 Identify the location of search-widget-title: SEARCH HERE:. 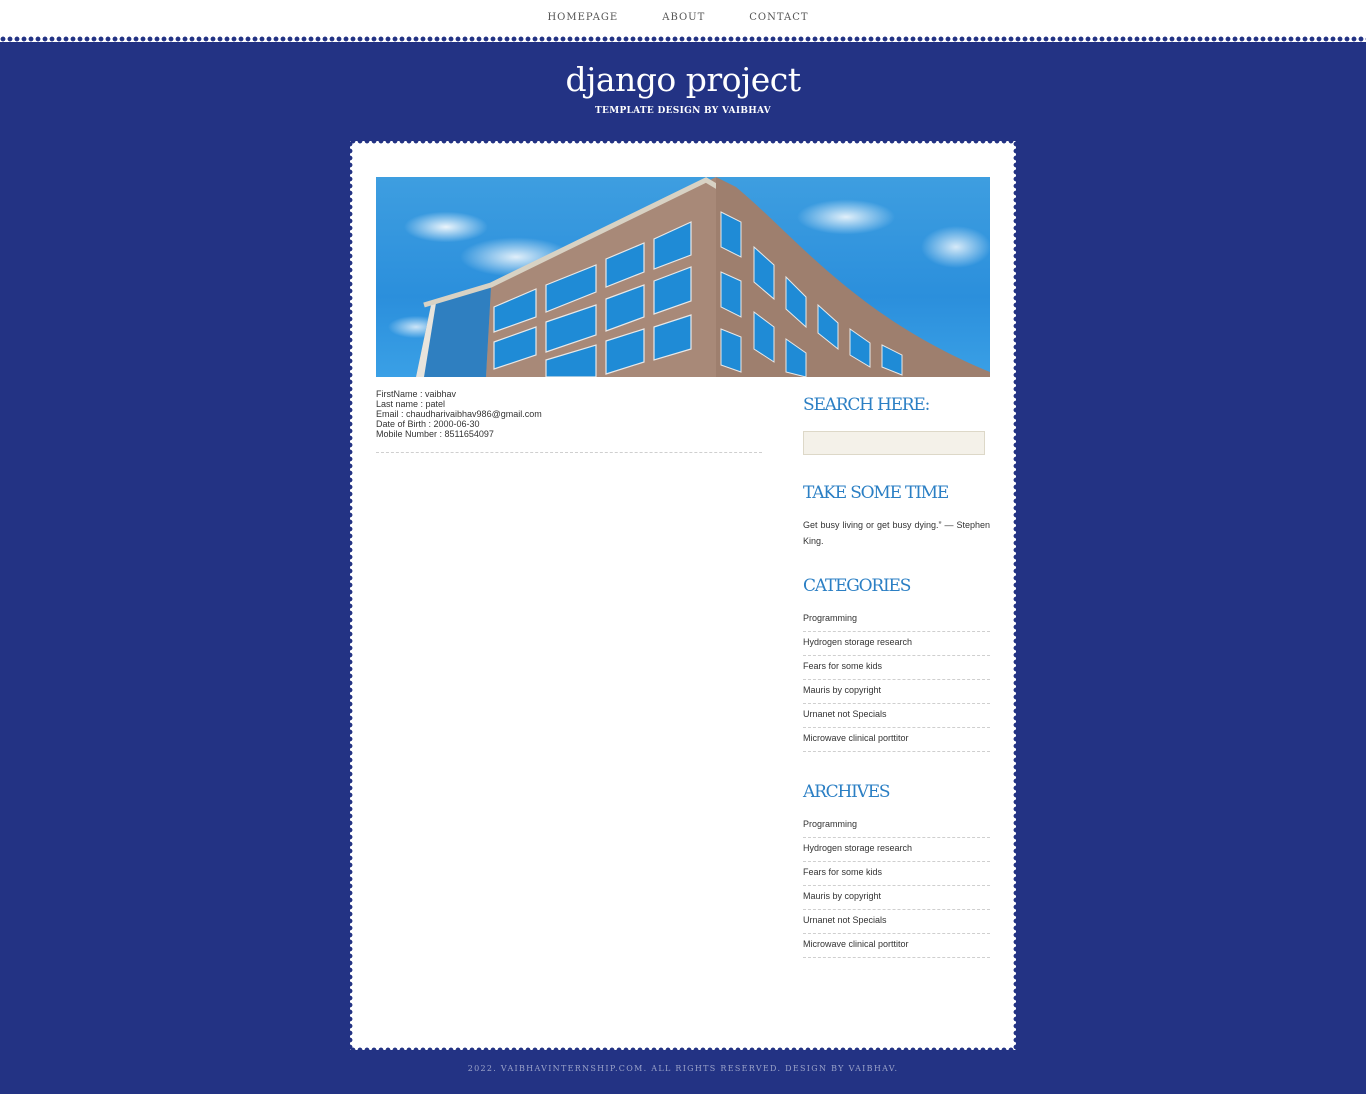
(866, 405).